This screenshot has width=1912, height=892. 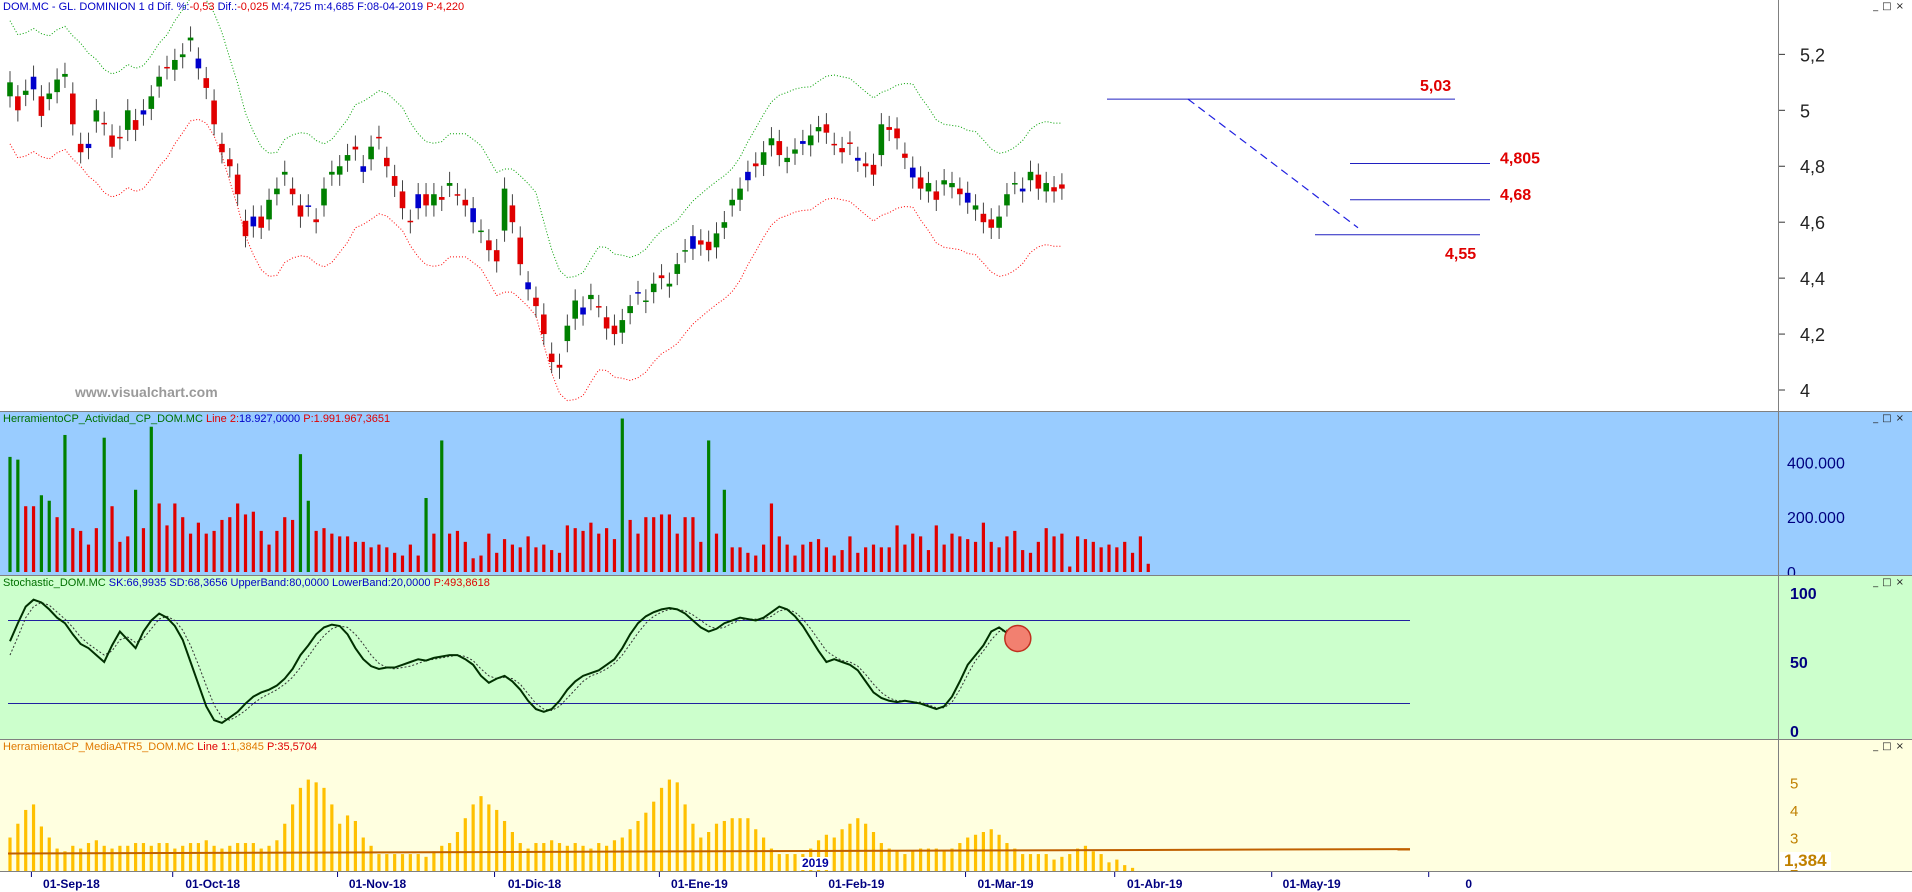 What do you see at coordinates (1845, 493) in the screenshot?
I see `volume-axis` at bounding box center [1845, 493].